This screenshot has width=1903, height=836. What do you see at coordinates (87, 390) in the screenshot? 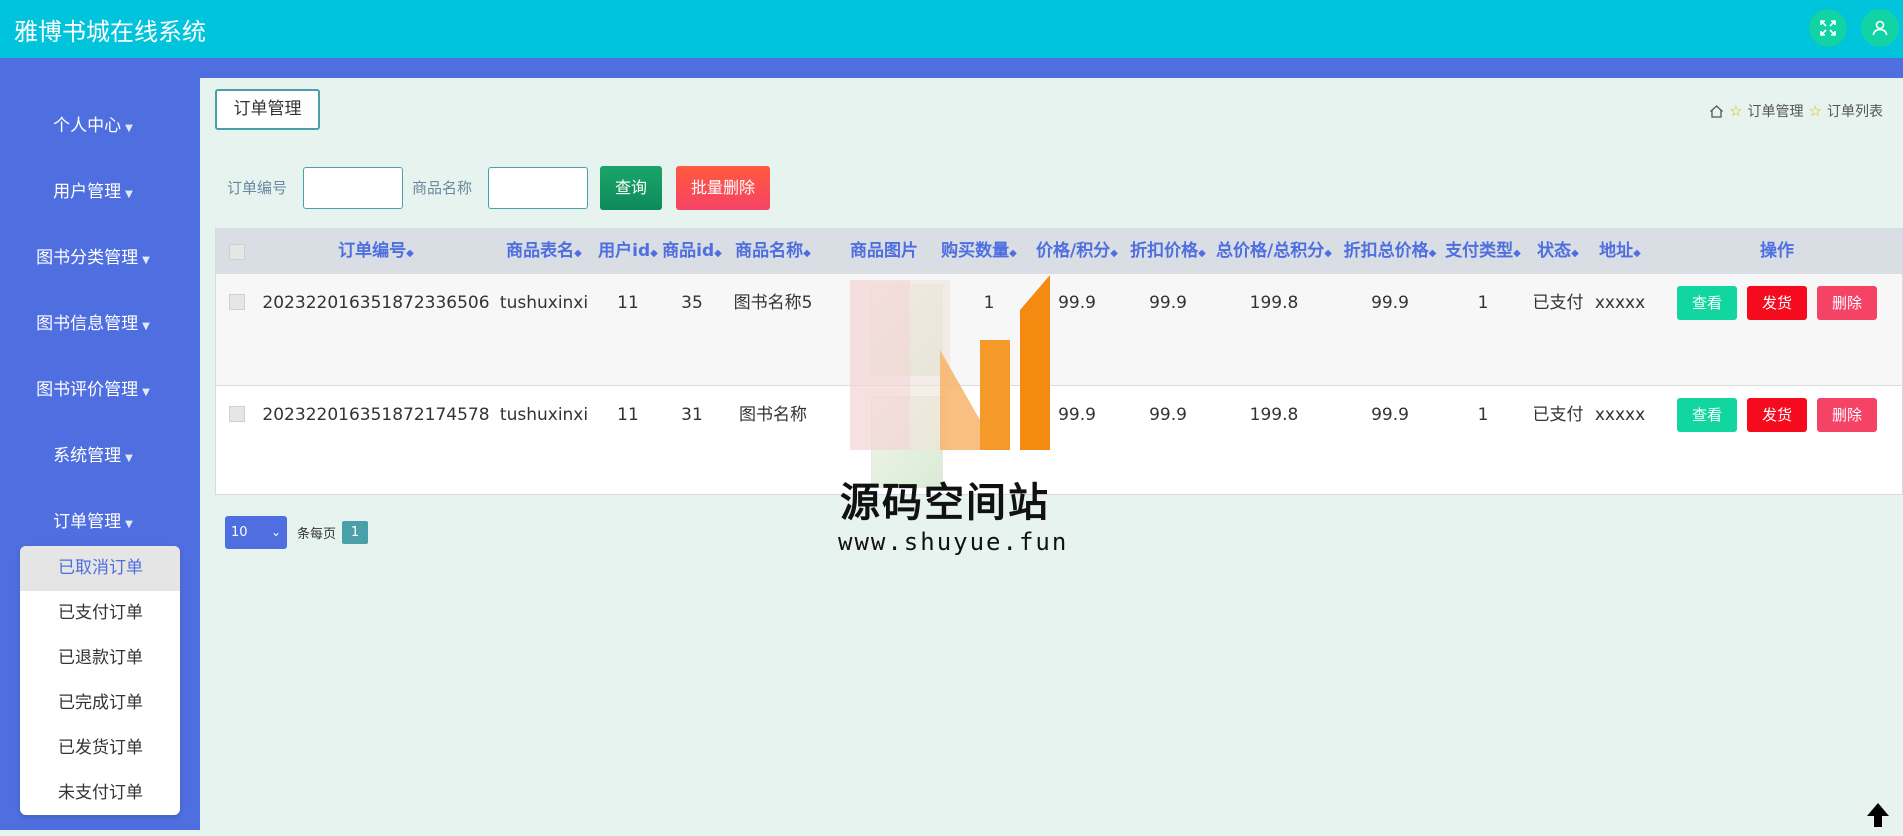
I see `sidebar-item-label: 图书评价管理` at bounding box center [87, 390].